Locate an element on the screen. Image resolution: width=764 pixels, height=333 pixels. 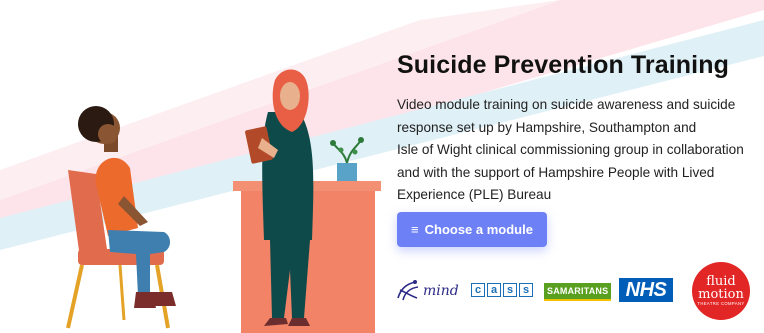
fluid-motion-logo: fluid motion THEATRE COMPANY is located at coordinates (721, 291).